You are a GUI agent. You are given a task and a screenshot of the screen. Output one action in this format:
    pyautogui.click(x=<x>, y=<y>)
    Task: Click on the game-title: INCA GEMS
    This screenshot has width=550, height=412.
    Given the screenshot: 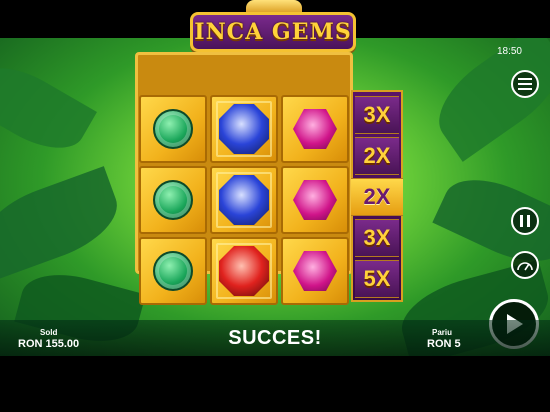 What is the action you would take?
    pyautogui.click(x=273, y=32)
    